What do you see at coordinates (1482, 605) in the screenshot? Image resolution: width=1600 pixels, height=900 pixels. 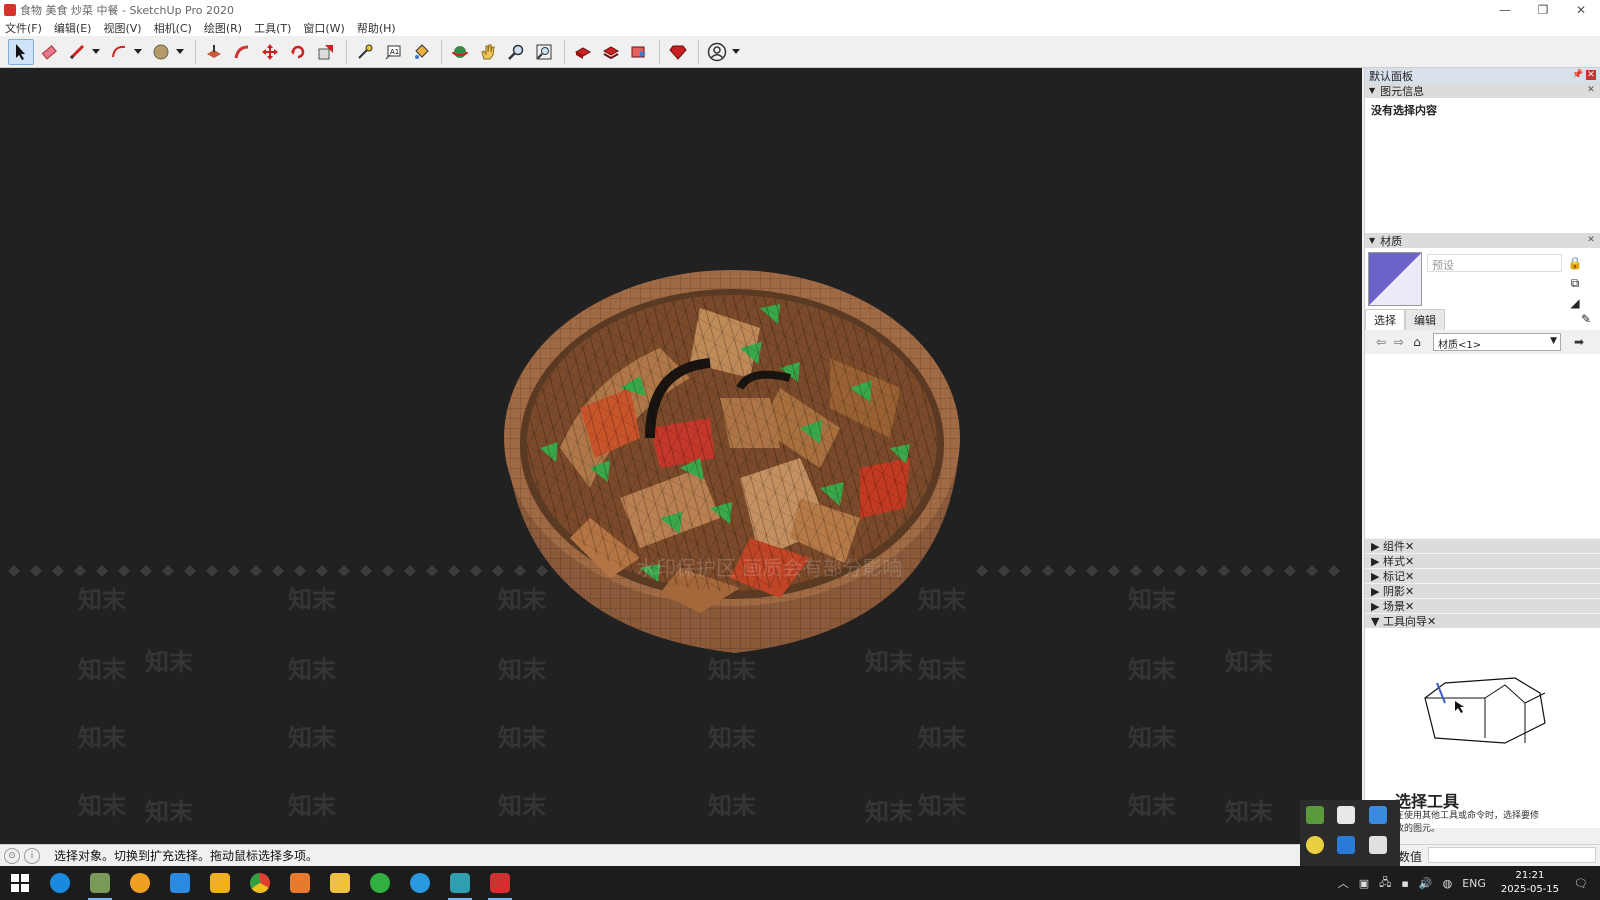 I see `scenes-header: ▶ 场景 ✕` at bounding box center [1482, 605].